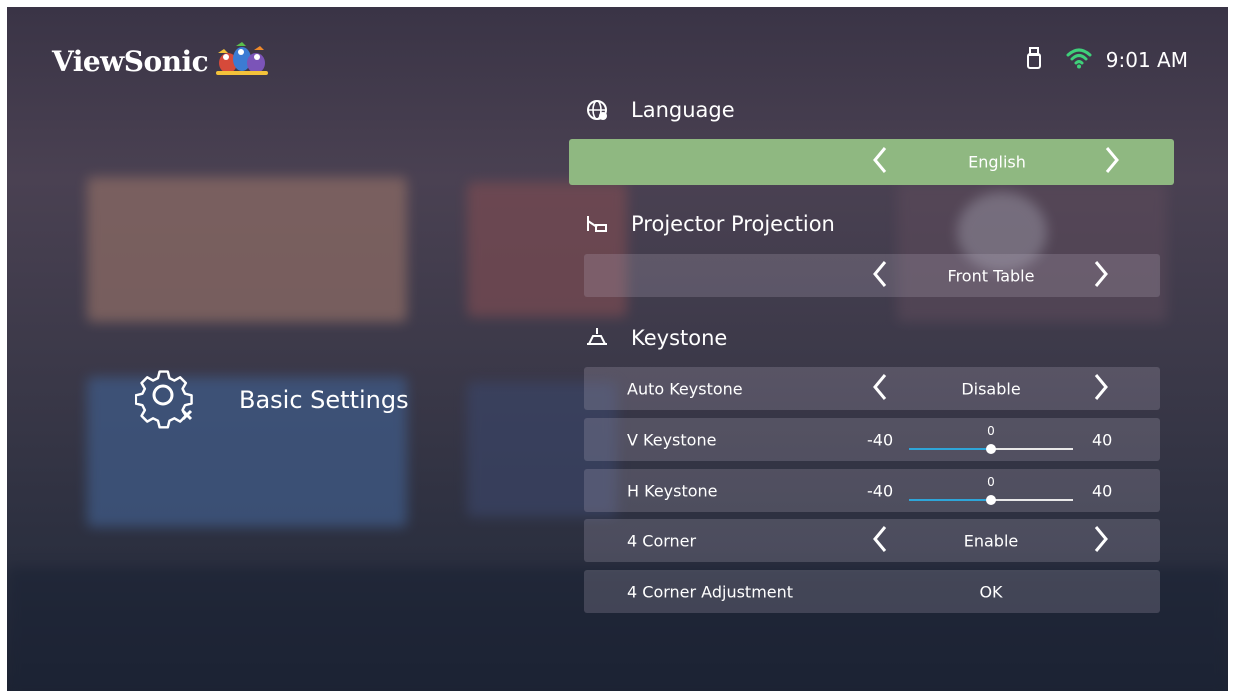 Image resolution: width=1235 pixels, height=693 pixels. I want to click on v-keystone-row: V Keystone -40 0 40, so click(872, 439).